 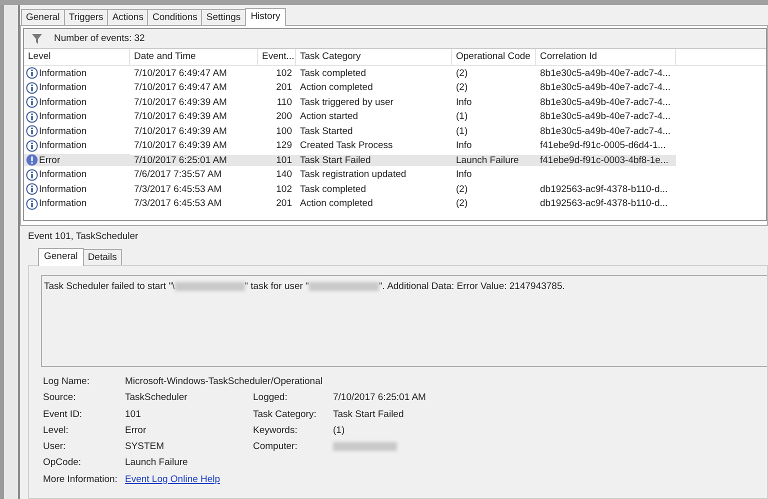 I want to click on table-cell: 140, so click(x=284, y=174).